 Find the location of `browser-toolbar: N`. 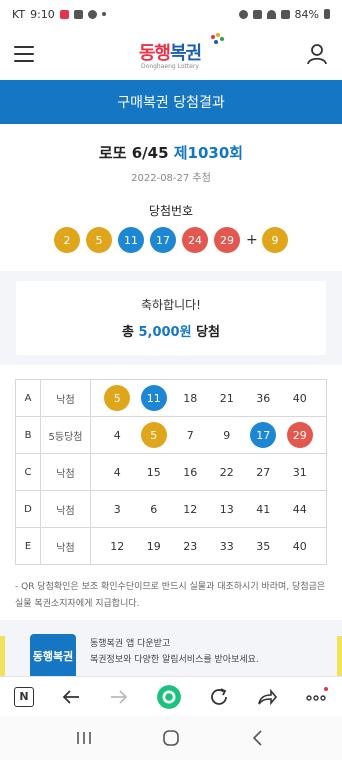

browser-toolbar: N is located at coordinates (171, 696).